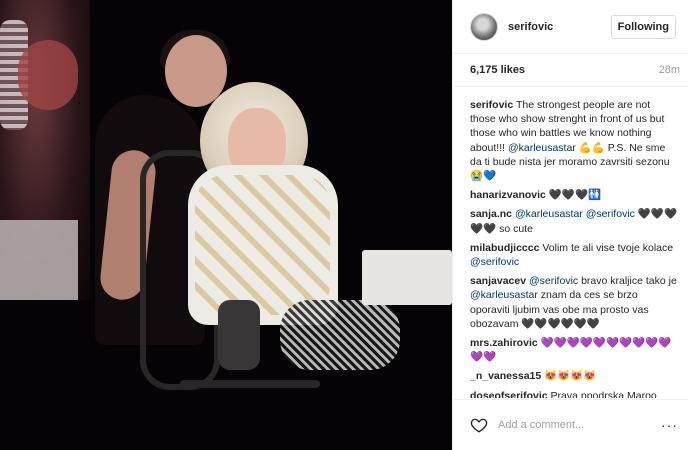 This screenshot has width=688, height=450. What do you see at coordinates (530, 27) in the screenshot?
I see `post-username: serifovic` at bounding box center [530, 27].